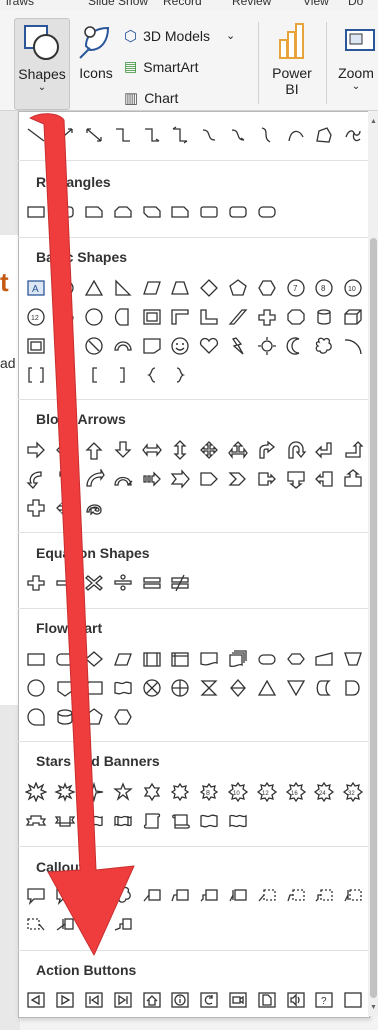  What do you see at coordinates (96, 63) in the screenshot?
I see `icons-button: Icons` at bounding box center [96, 63].